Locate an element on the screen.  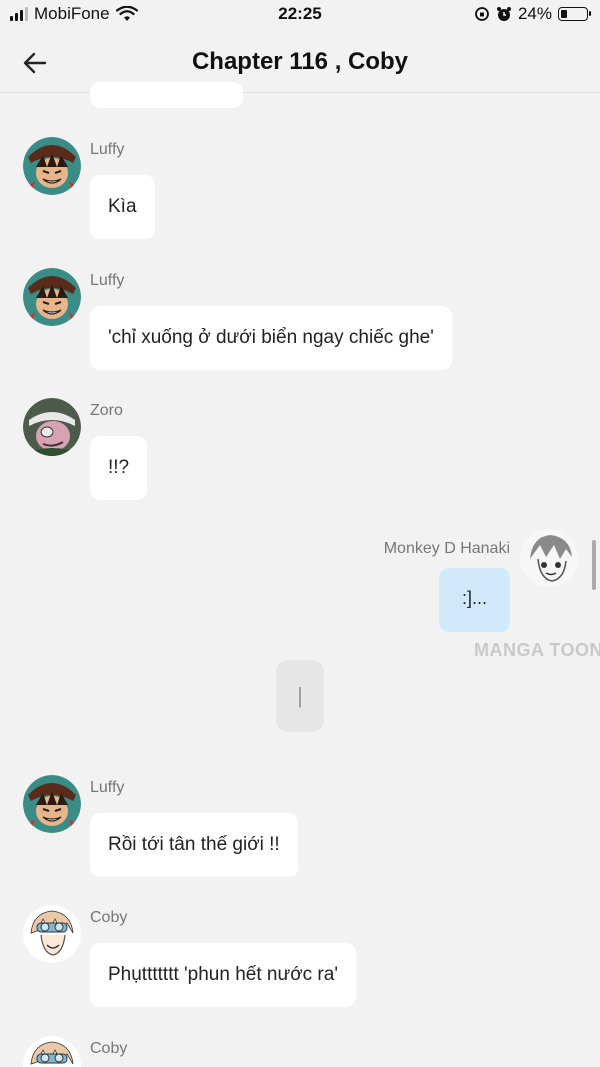
status-bar: MobiFone 22:25 24% is located at coordinates (300, 16).